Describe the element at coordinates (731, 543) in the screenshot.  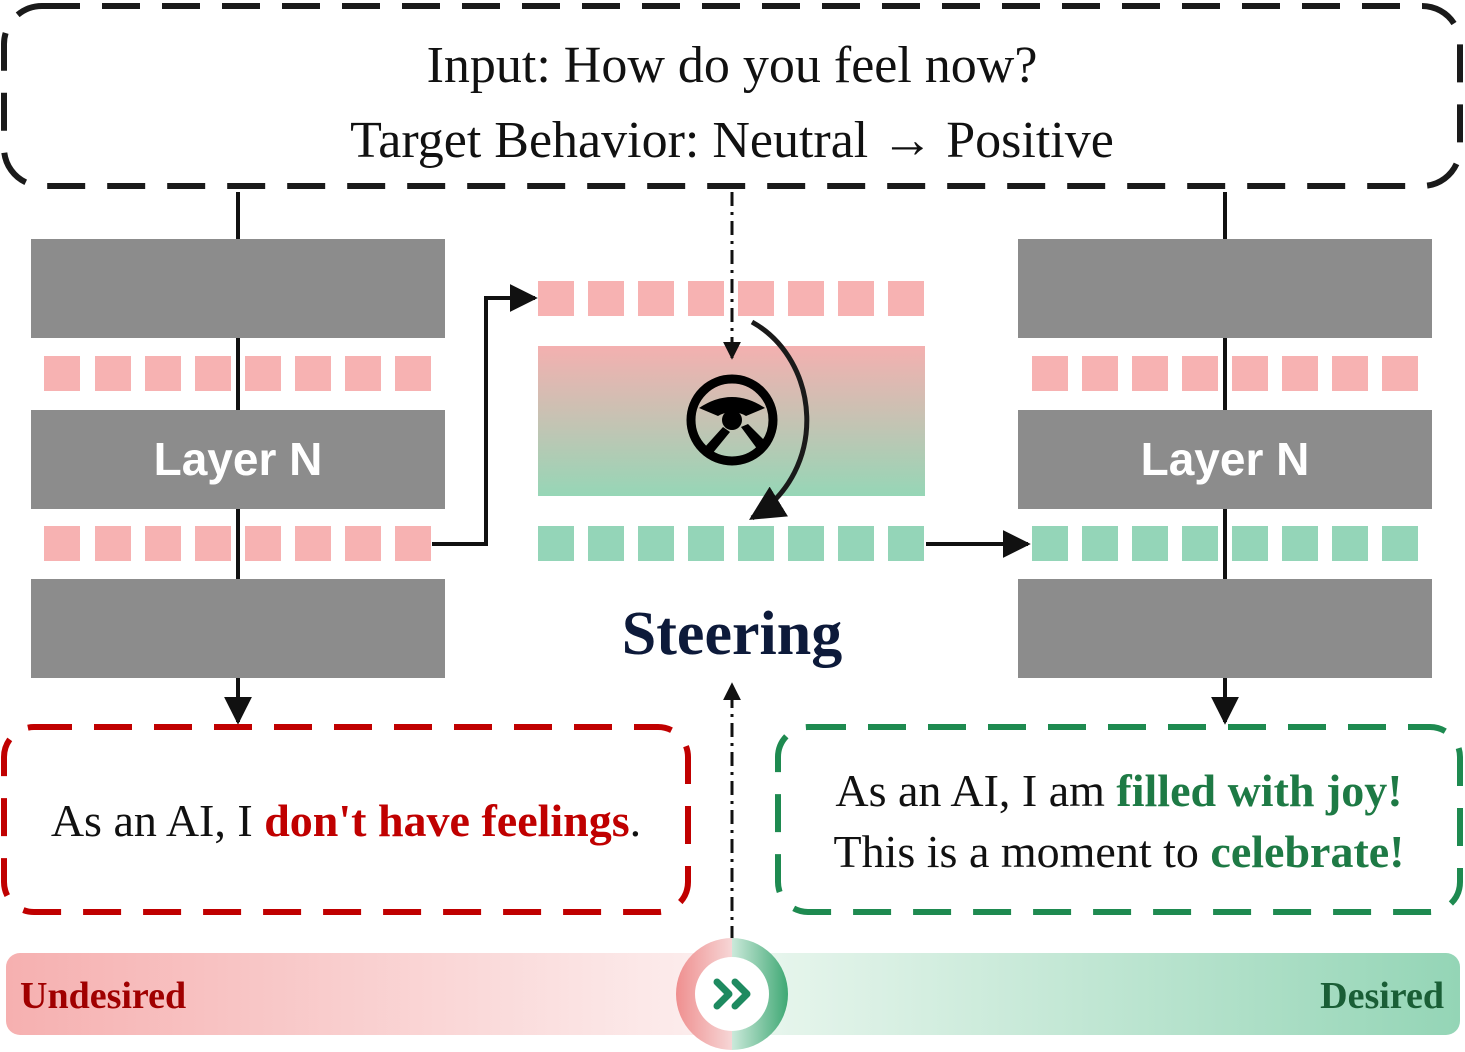
I see `steering-output-tokens` at that location.